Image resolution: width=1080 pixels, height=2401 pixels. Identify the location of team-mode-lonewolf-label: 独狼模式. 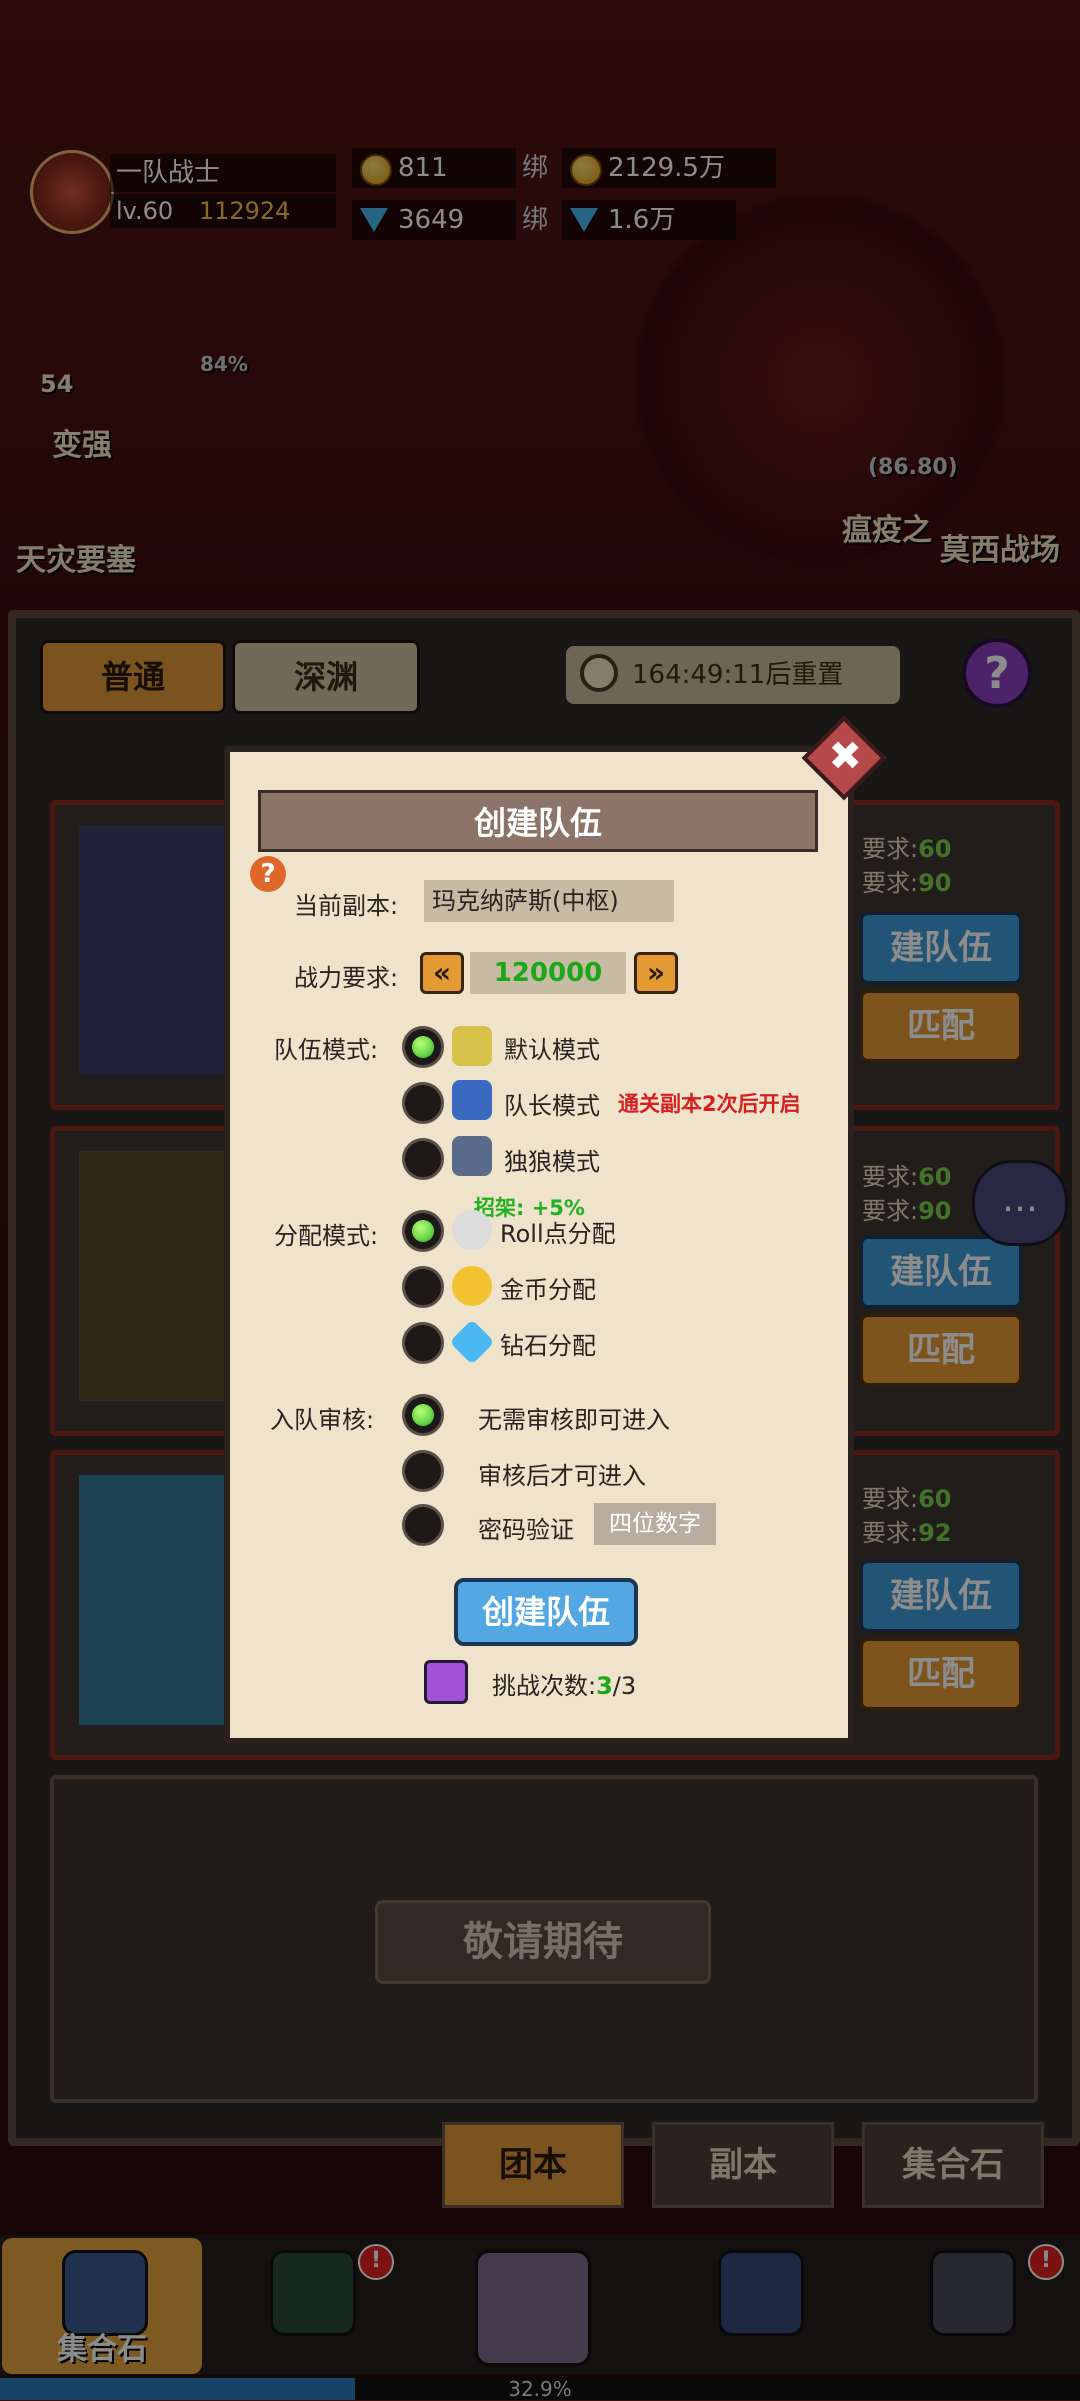
(552, 1162).